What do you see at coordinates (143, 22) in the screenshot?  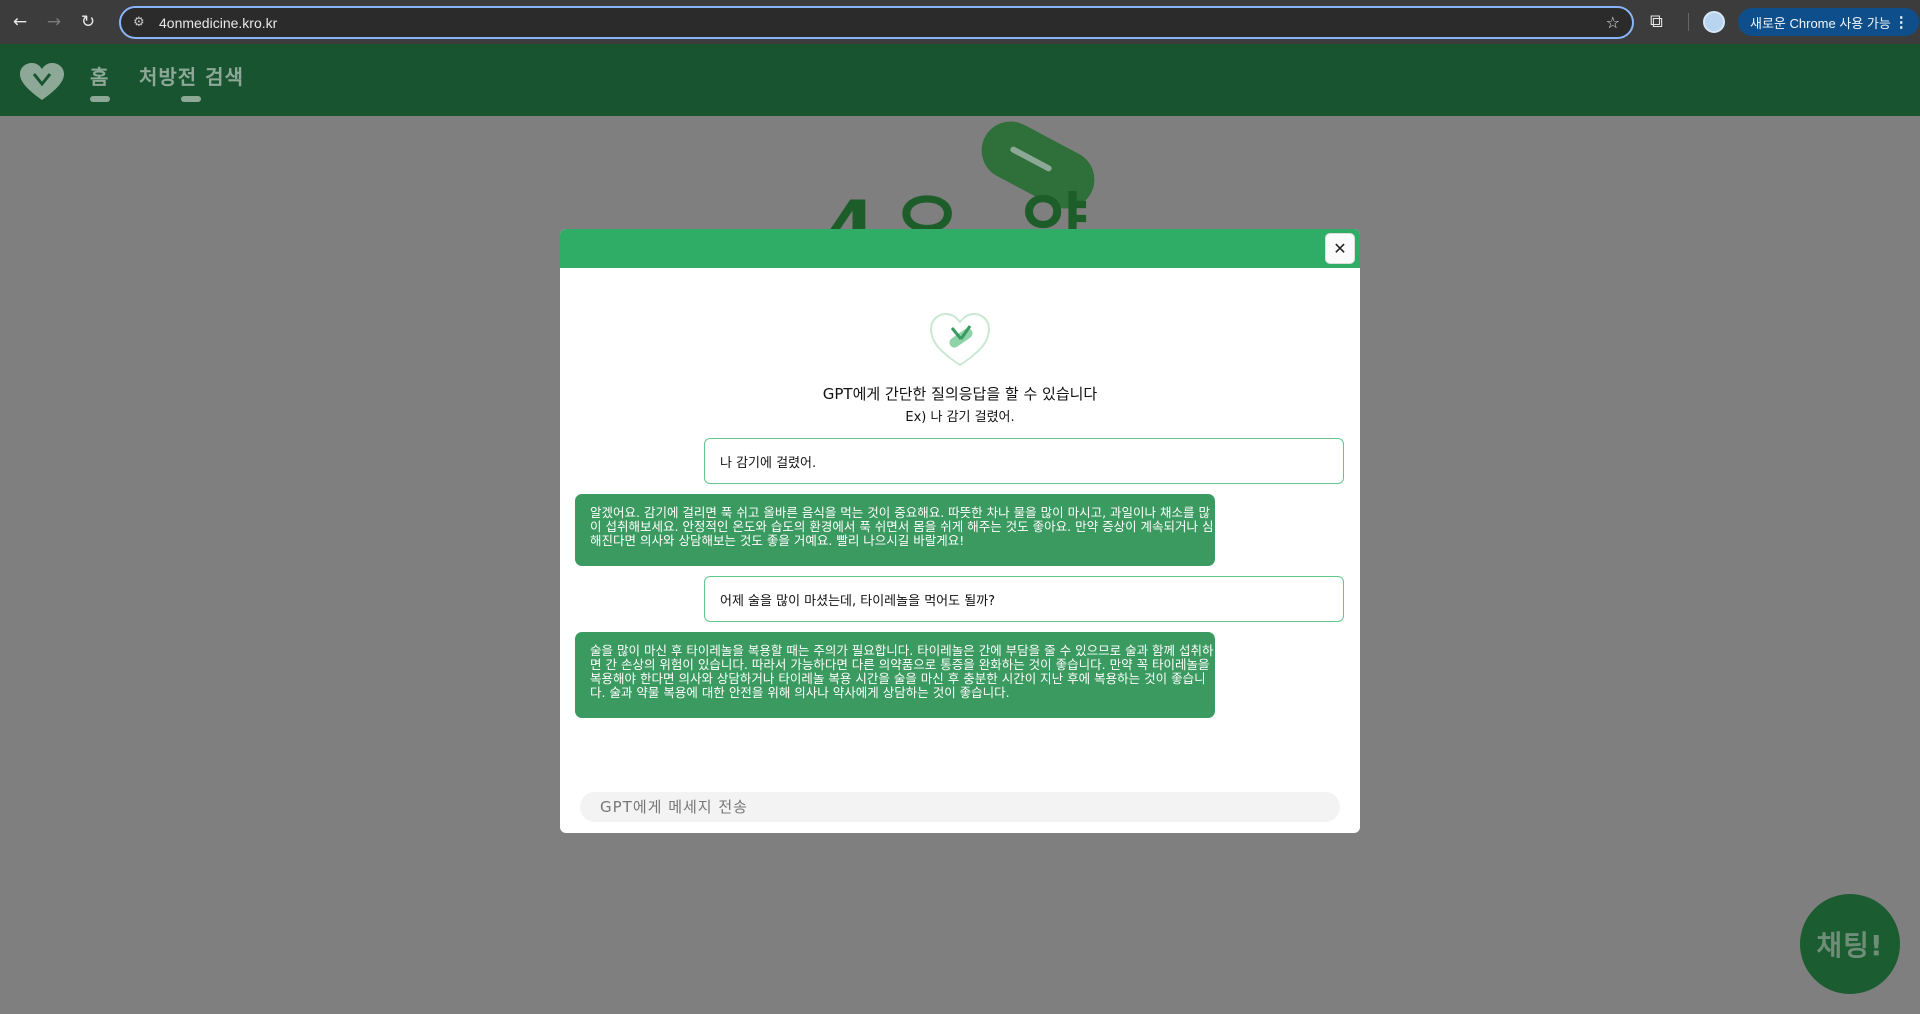 I see `site-info-icon: ⚙` at bounding box center [143, 22].